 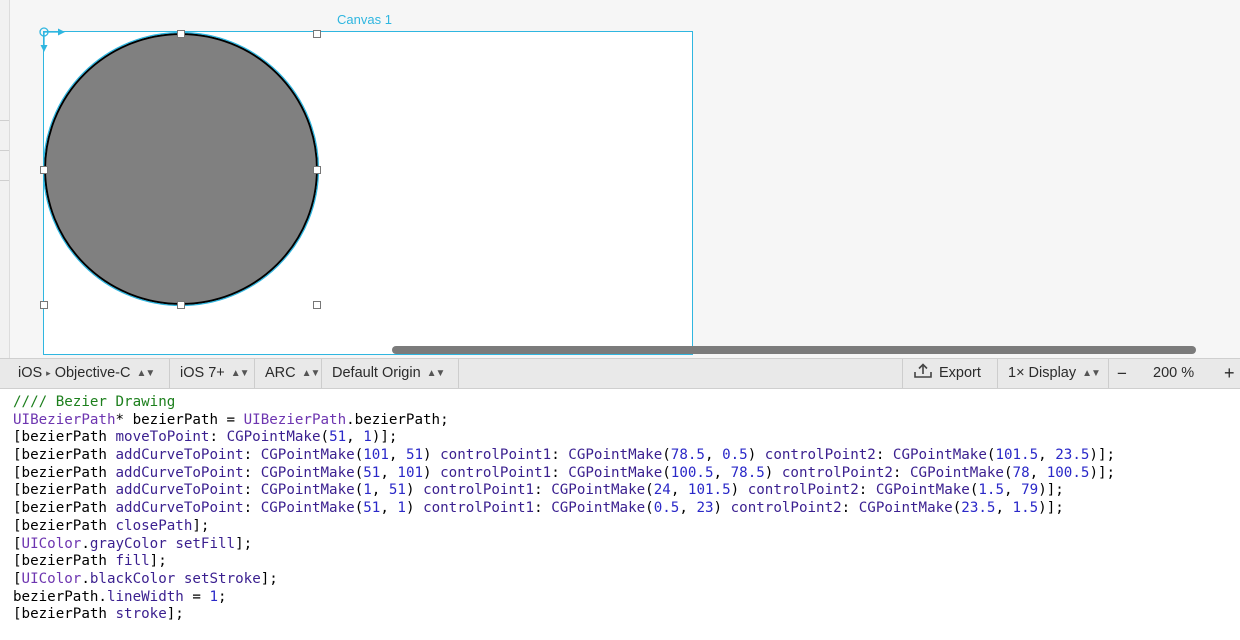 What do you see at coordinates (44, 170) in the screenshot?
I see `resize-handle-left` at bounding box center [44, 170].